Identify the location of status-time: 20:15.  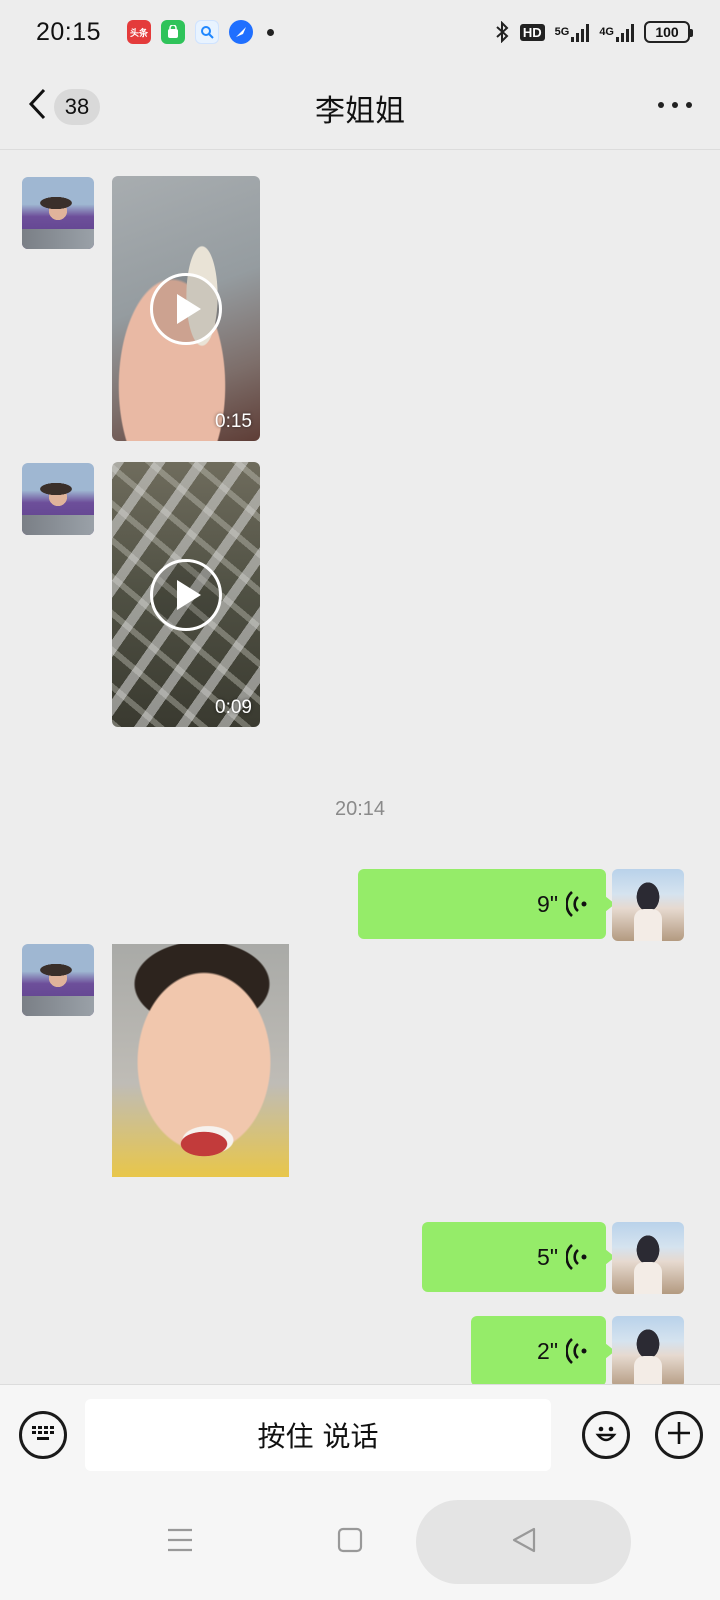
(69, 31).